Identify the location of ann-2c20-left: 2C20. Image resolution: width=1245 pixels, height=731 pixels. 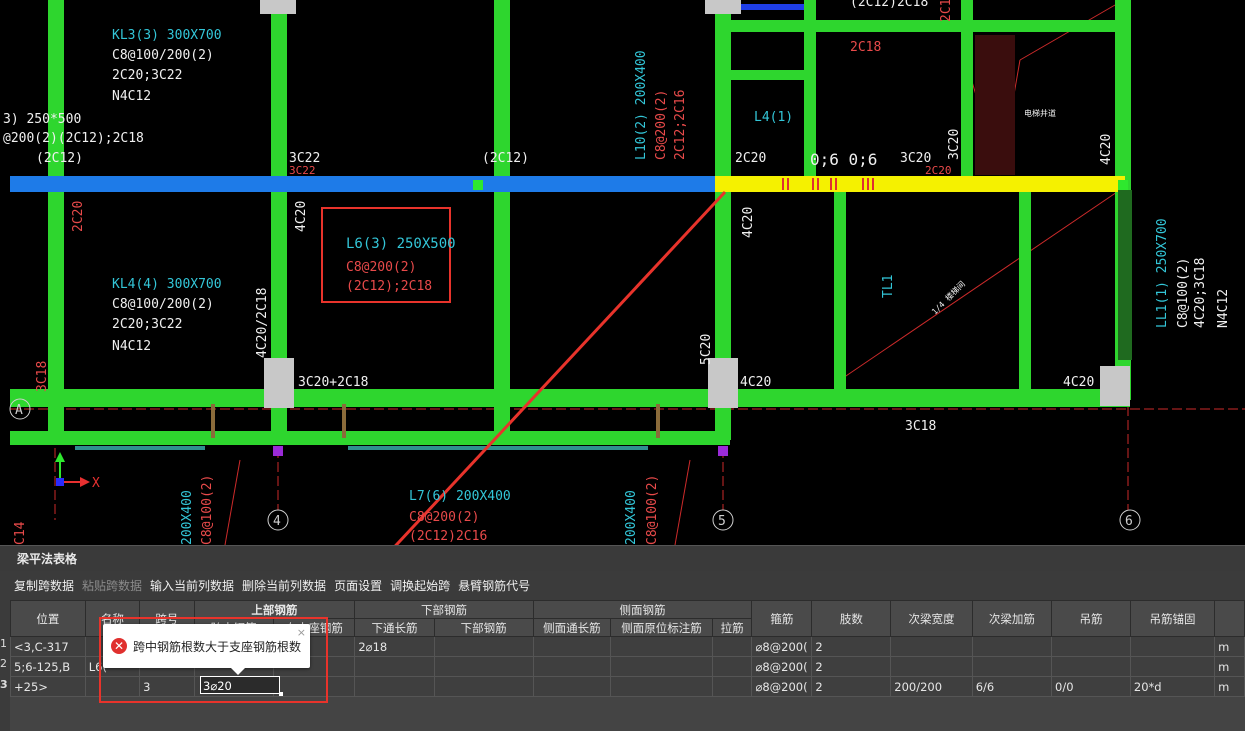
(78, 216).